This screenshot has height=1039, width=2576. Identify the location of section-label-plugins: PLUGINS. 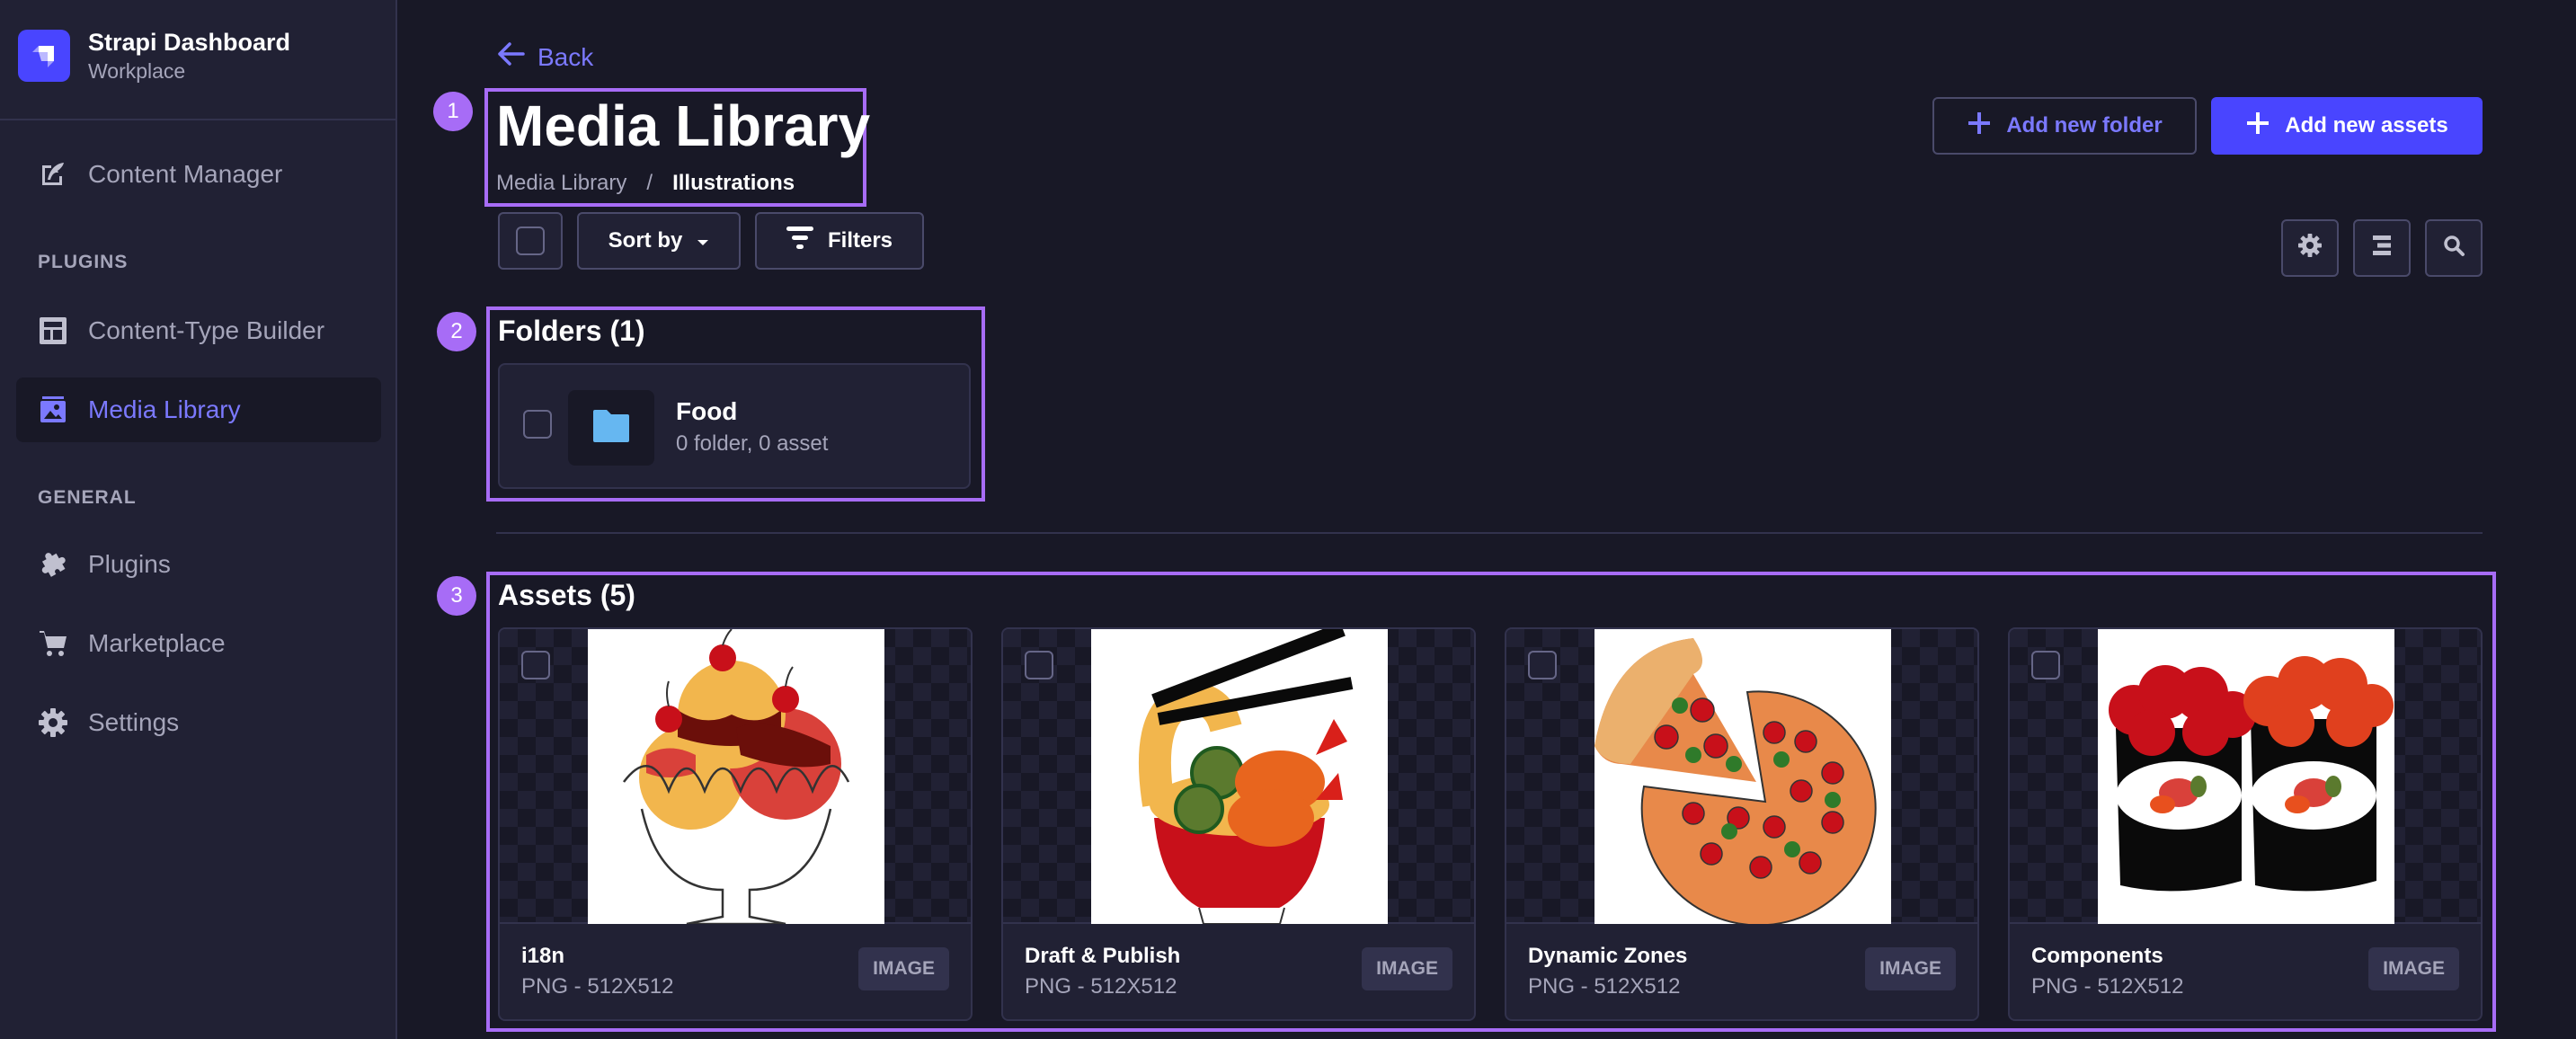
(83, 262).